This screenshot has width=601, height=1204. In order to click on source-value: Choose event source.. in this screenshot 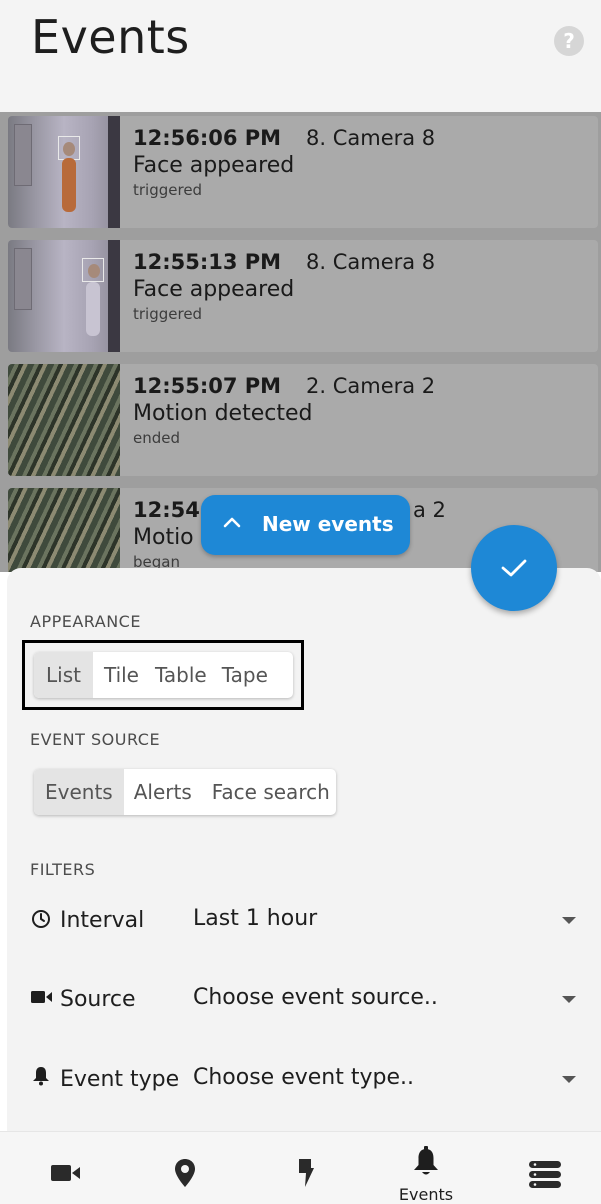, I will do `click(315, 997)`.